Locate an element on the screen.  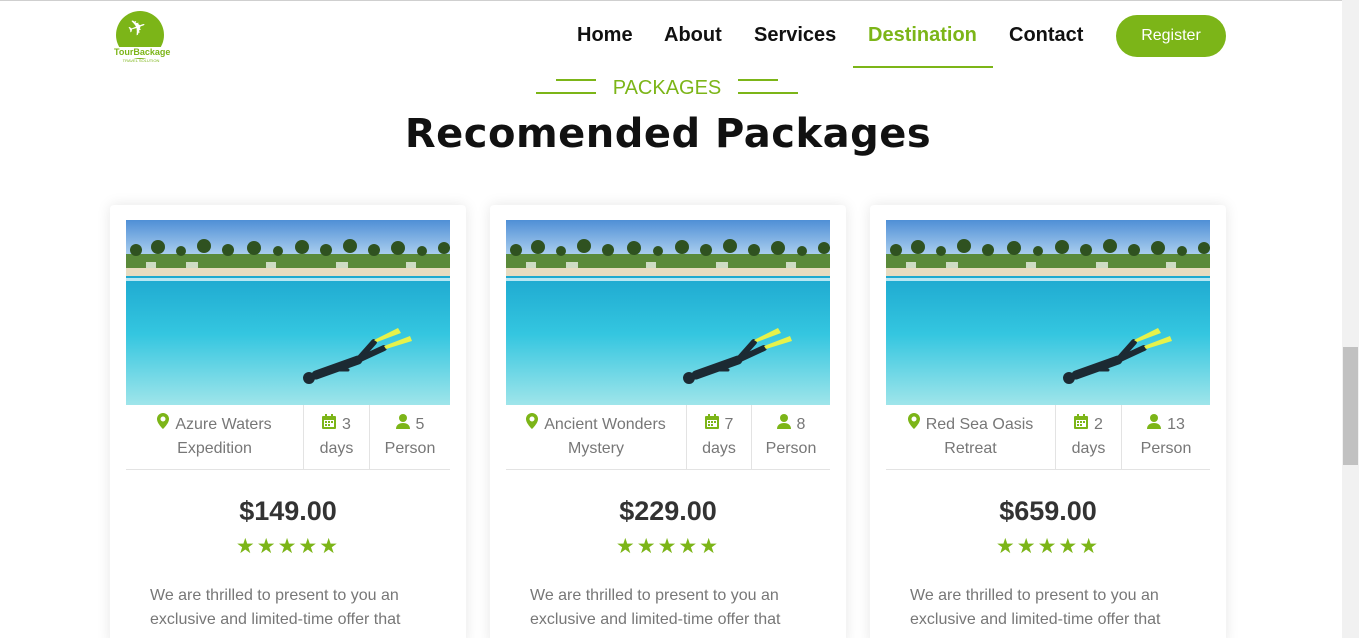
register-button: Register is located at coordinates (1171, 36).